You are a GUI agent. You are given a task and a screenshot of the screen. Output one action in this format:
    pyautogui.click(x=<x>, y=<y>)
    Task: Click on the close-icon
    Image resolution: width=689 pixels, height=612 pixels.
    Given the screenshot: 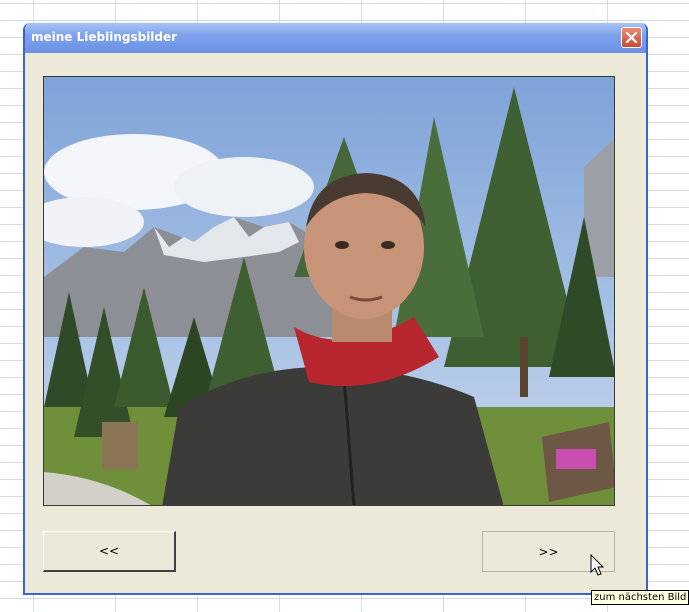 What is the action you would take?
    pyautogui.click(x=631, y=37)
    